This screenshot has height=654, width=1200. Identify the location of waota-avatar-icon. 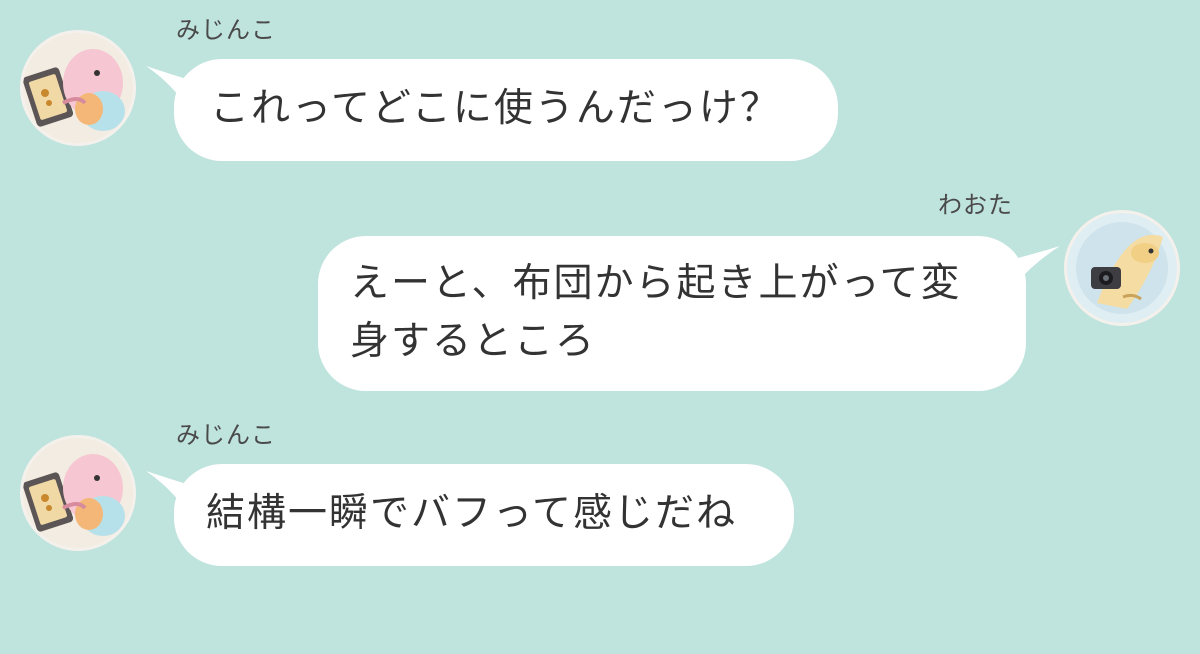
(1122, 268).